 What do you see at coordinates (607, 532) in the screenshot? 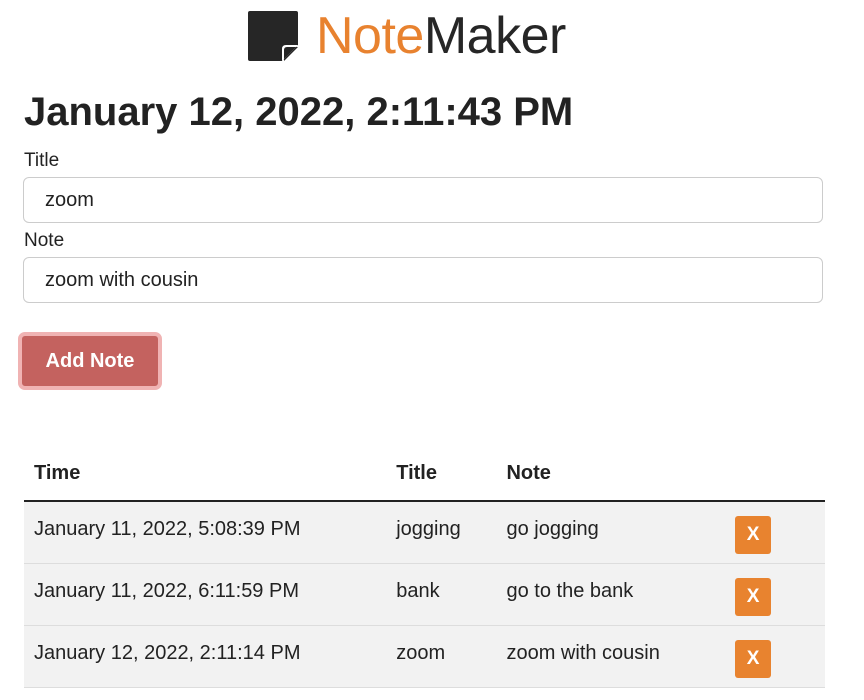
I see `cell-note: go jogging` at bounding box center [607, 532].